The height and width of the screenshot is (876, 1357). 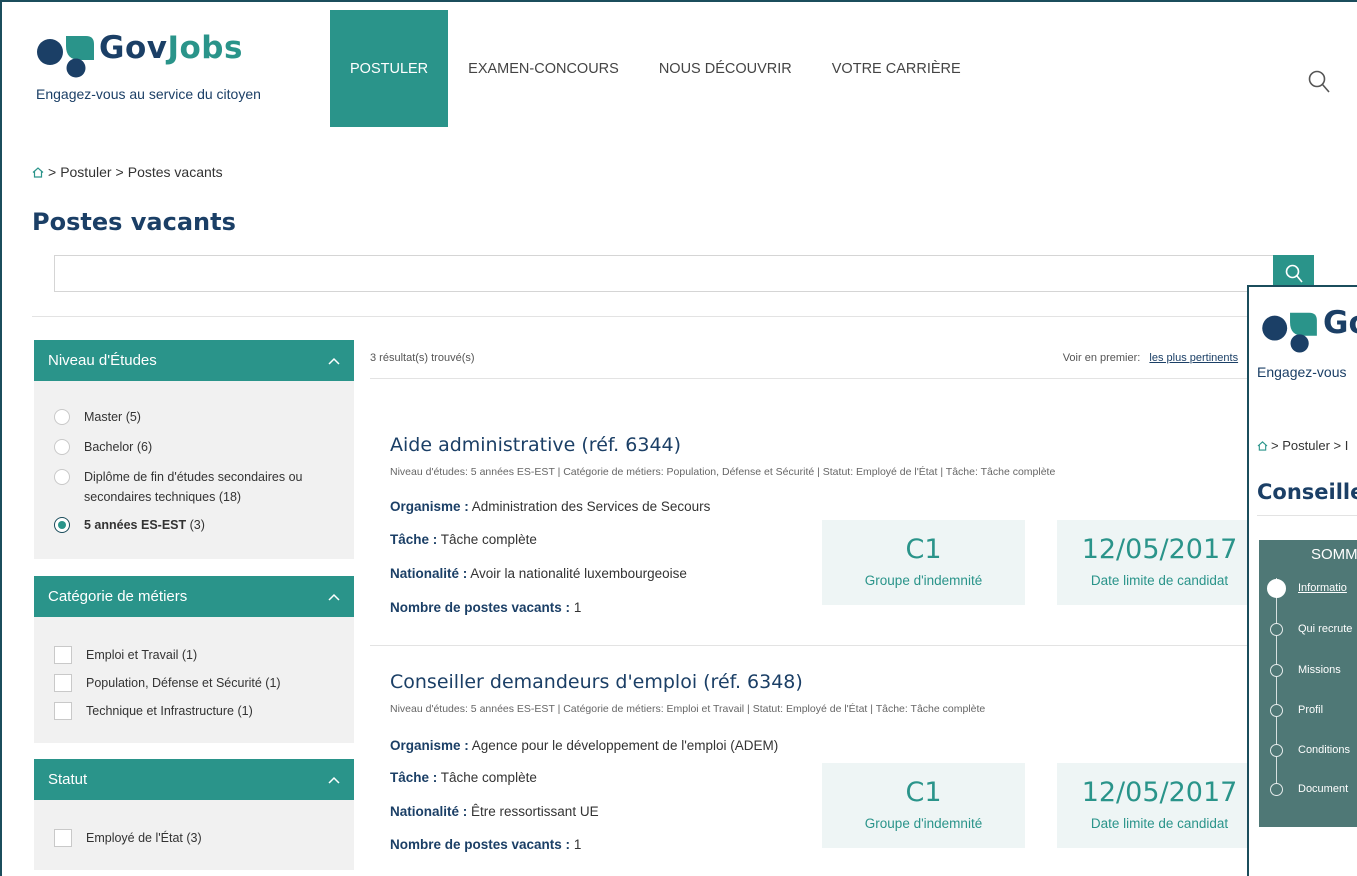 What do you see at coordinates (543, 68) in the screenshot?
I see `nav-examen-concours: EXAMEN-CONCOURS` at bounding box center [543, 68].